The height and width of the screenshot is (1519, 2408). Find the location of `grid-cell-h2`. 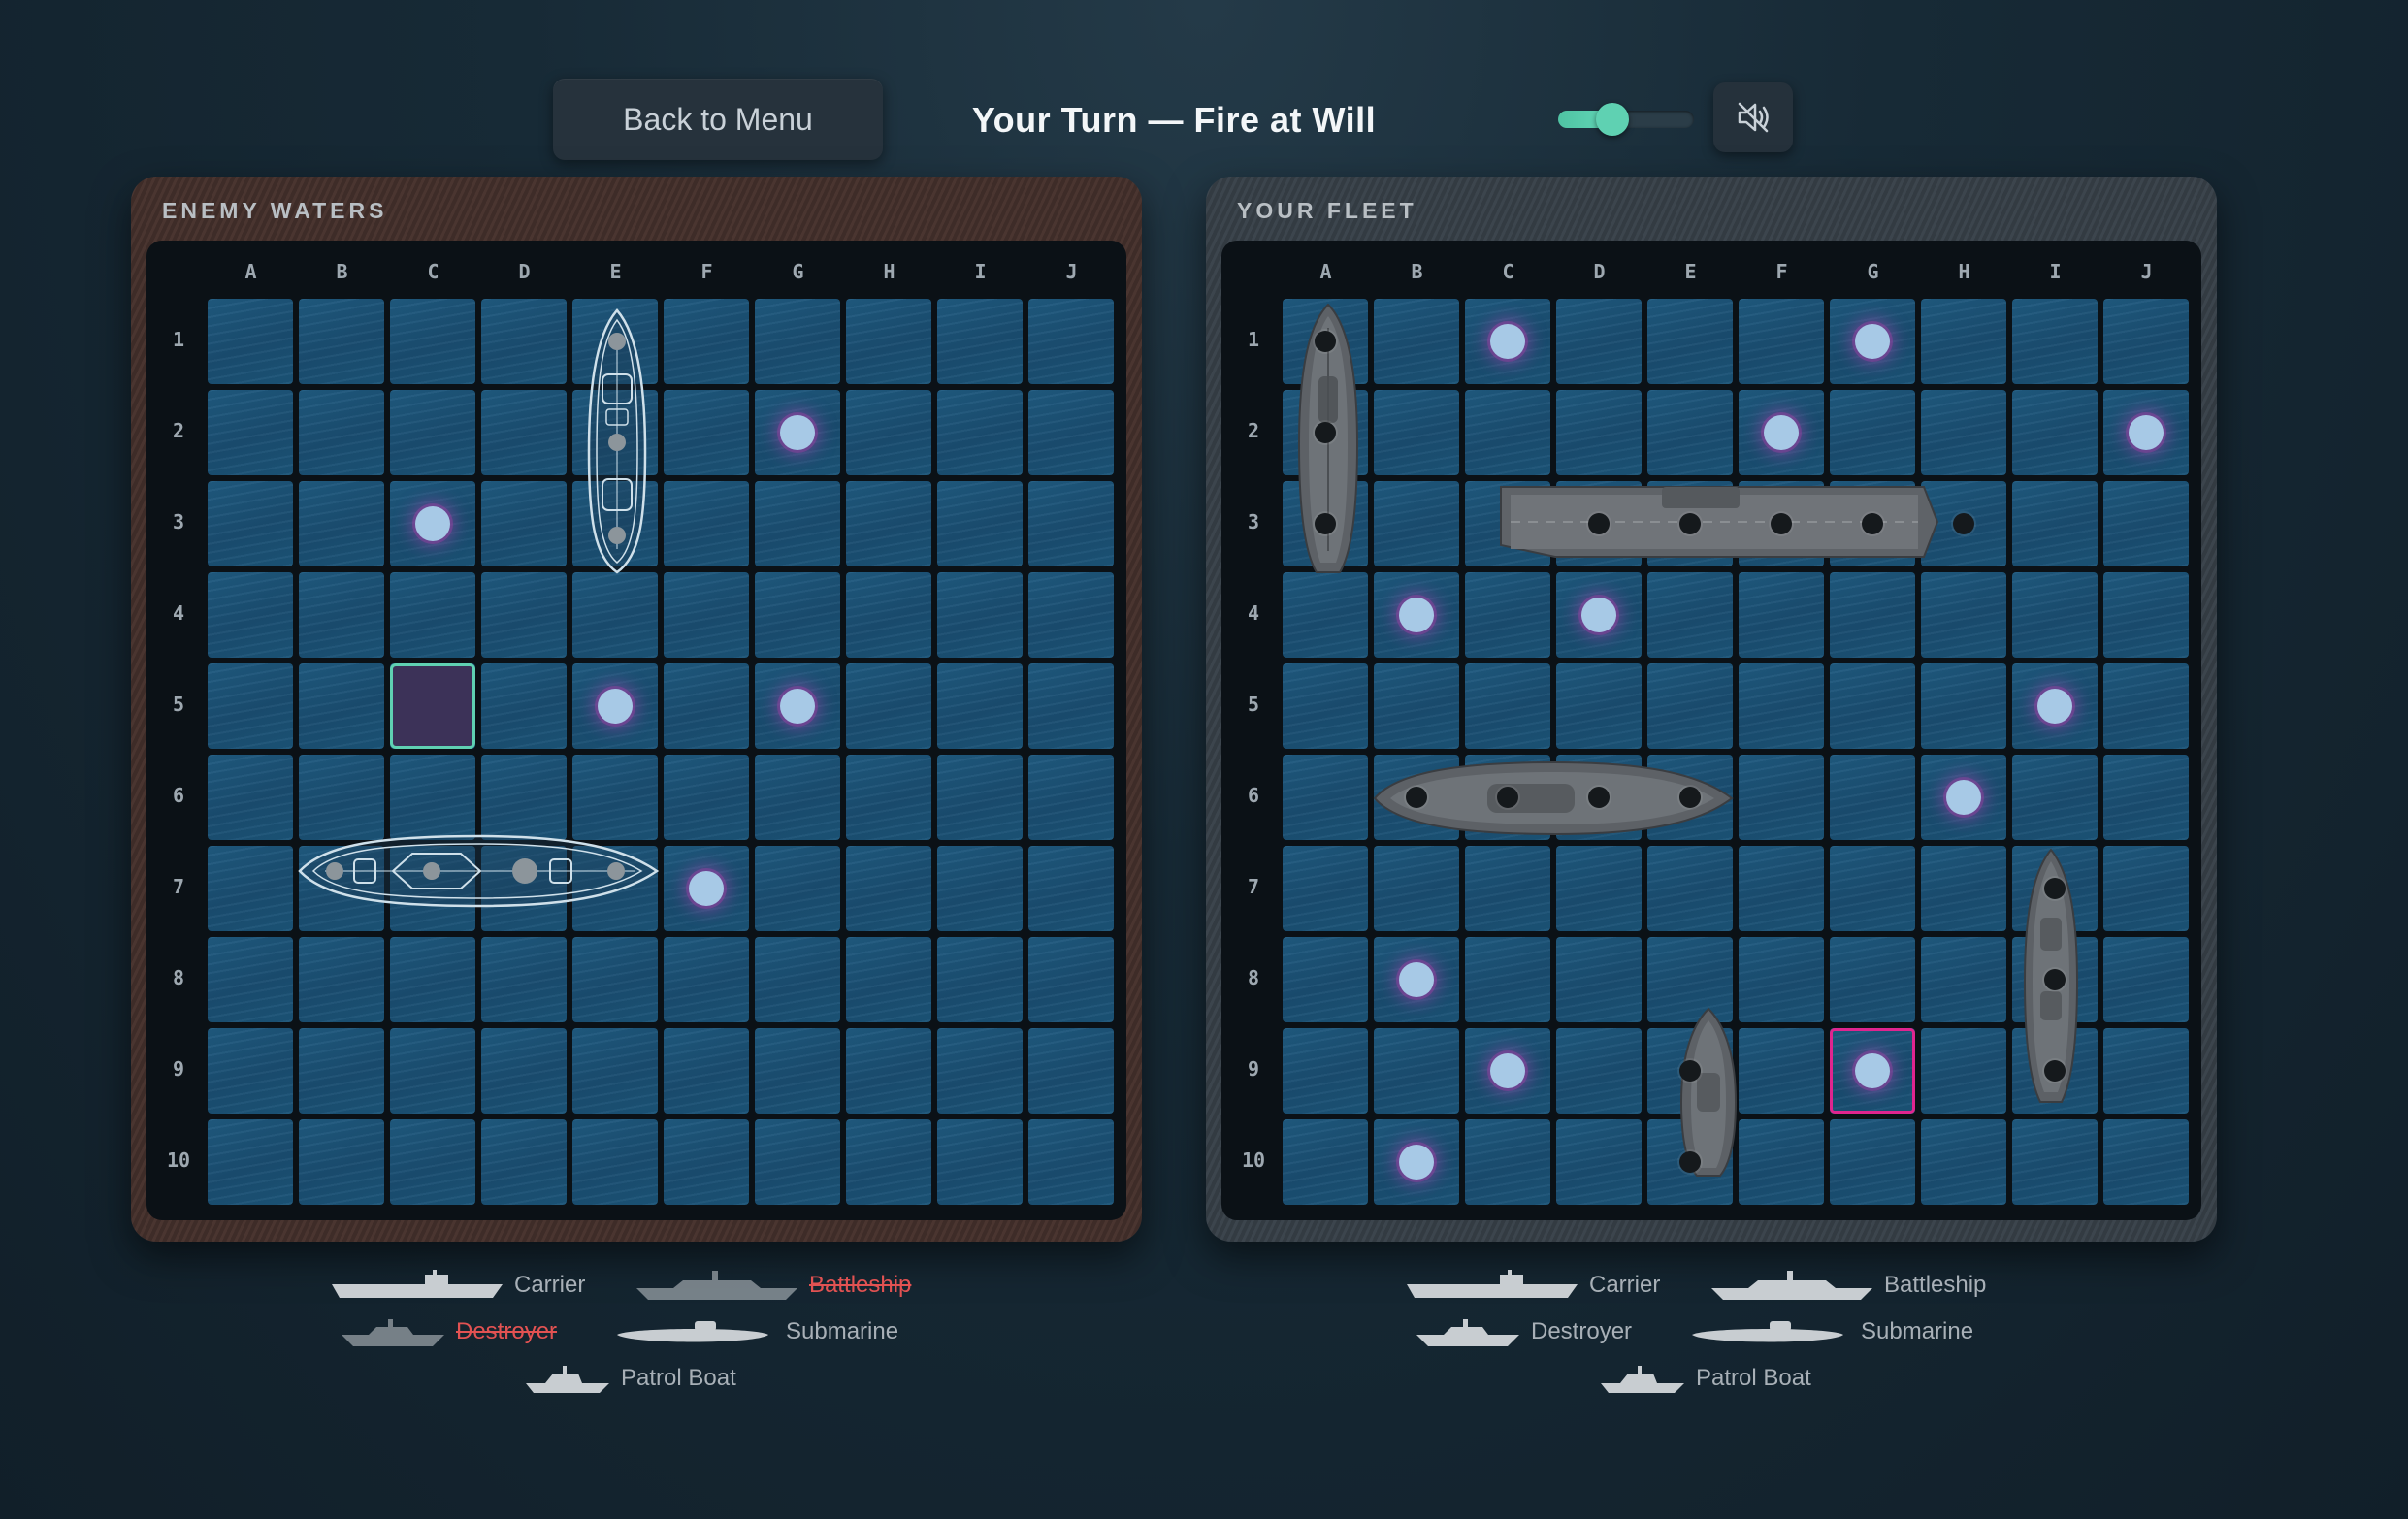

grid-cell-h2 is located at coordinates (888, 432).